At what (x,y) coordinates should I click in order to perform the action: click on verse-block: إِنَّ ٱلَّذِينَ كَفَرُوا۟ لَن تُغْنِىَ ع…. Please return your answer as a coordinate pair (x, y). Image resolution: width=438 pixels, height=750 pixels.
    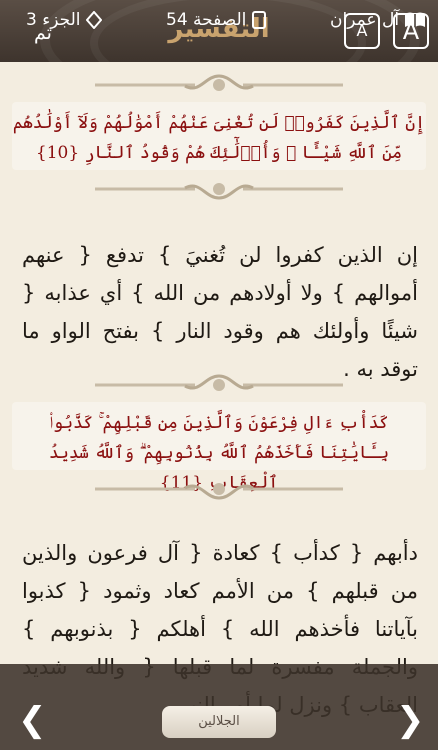
    Looking at the image, I should click on (219, 136).